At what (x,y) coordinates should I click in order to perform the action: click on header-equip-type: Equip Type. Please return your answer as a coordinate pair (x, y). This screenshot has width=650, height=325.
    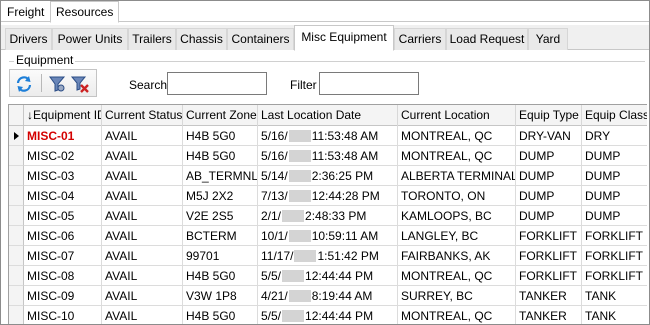
    Looking at the image, I should click on (549, 115).